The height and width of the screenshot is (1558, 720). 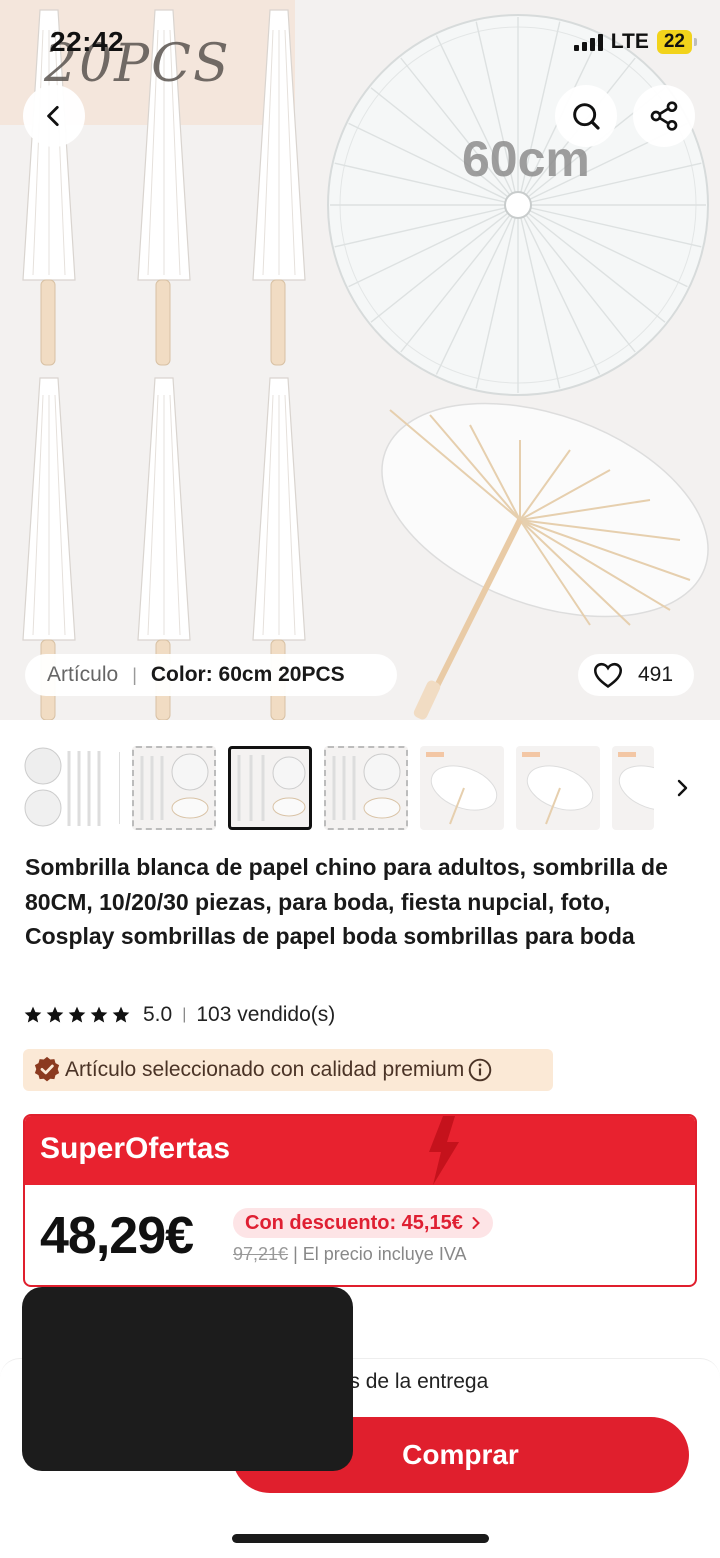 I want to click on old-price: 97,21€, so click(x=261, y=1254).